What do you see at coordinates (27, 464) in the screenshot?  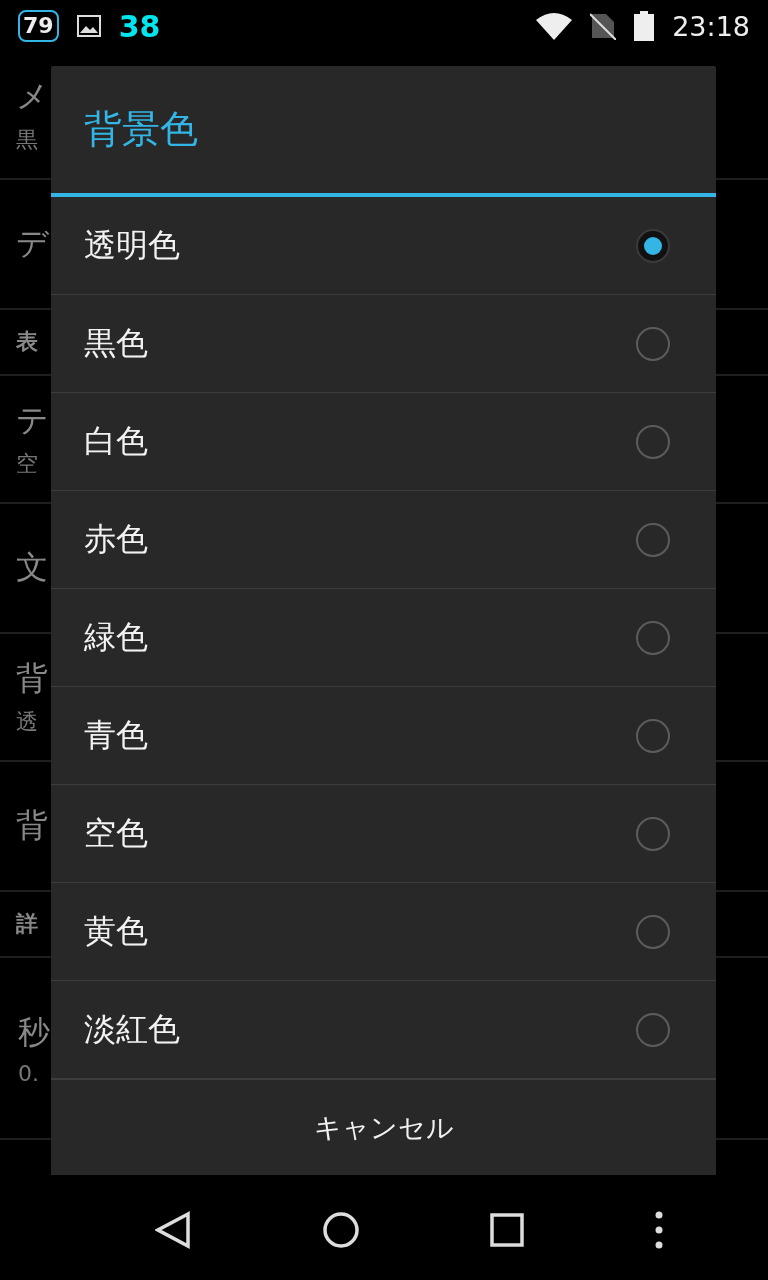 I see `setting-summary: 空` at bounding box center [27, 464].